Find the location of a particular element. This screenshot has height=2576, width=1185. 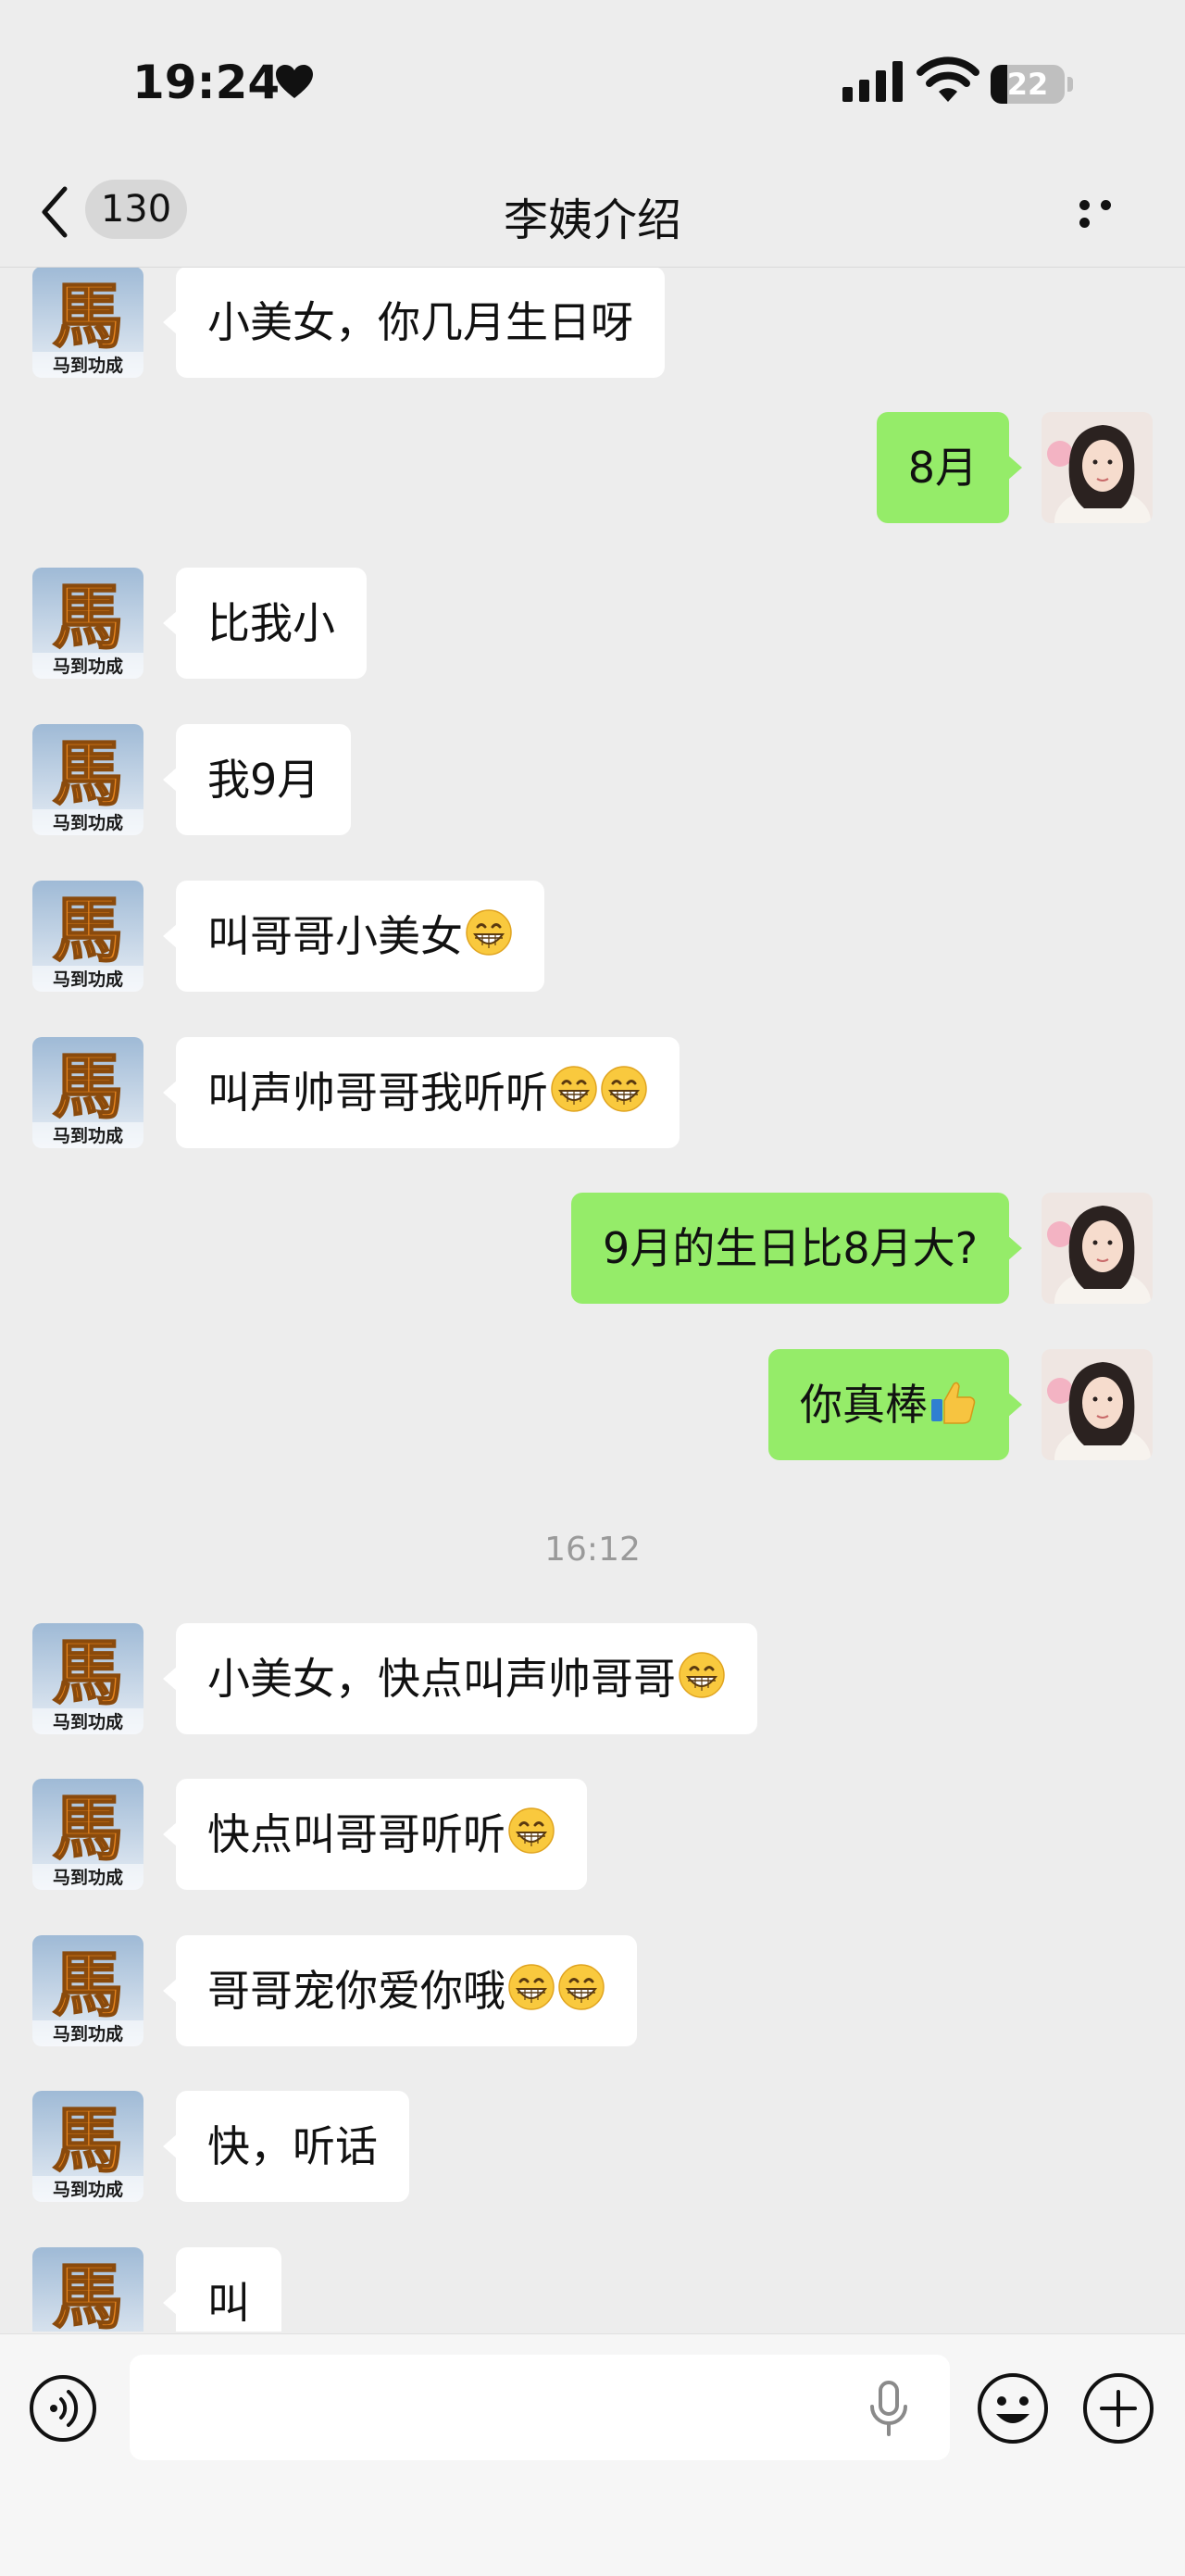

message-bubble: 比我小 is located at coordinates (265, 624).